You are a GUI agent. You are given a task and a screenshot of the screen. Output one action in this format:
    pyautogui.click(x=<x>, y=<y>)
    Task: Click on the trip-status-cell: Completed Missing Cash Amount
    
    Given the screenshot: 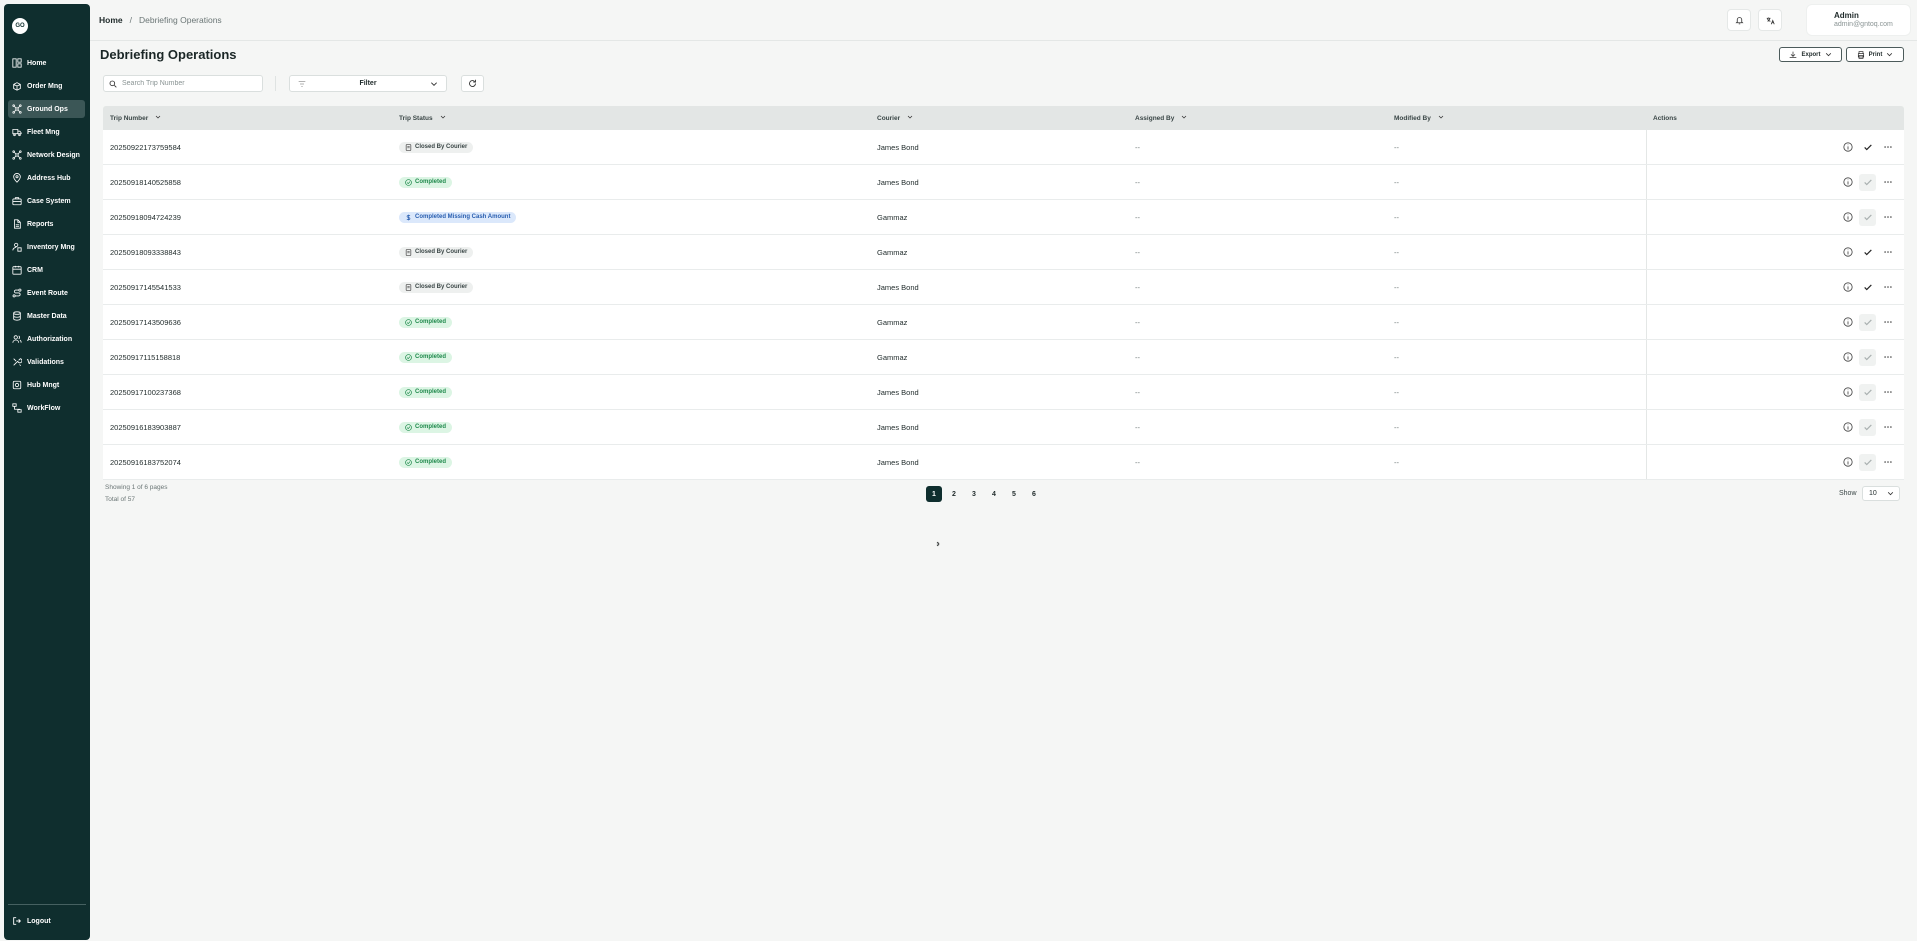 What is the action you would take?
    pyautogui.click(x=458, y=217)
    